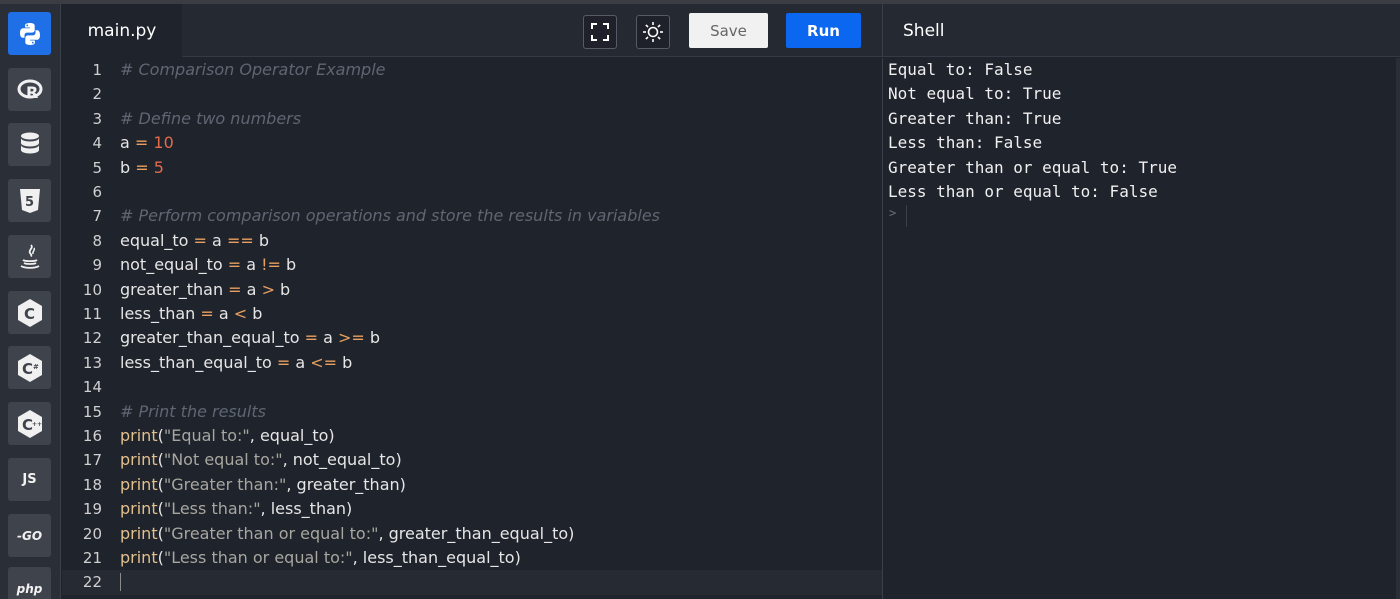 This screenshot has height=599, width=1400. What do you see at coordinates (92, 582) in the screenshot?
I see `line-number: 22` at bounding box center [92, 582].